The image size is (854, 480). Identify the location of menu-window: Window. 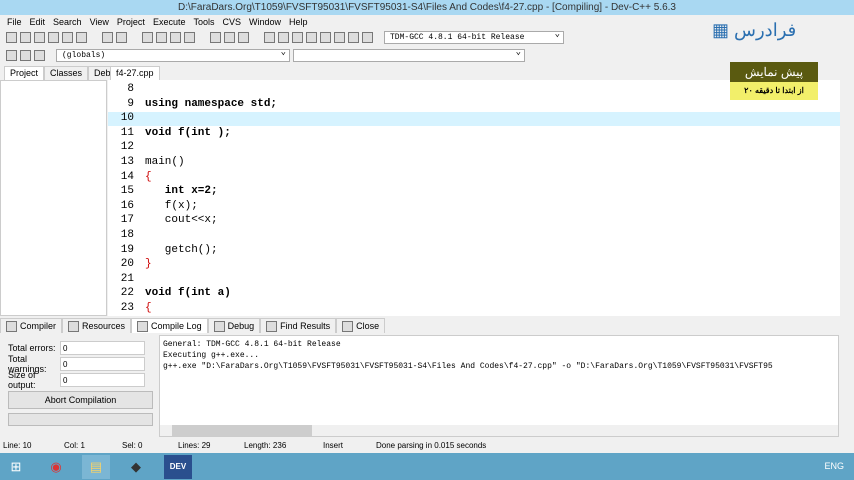
(265, 22).